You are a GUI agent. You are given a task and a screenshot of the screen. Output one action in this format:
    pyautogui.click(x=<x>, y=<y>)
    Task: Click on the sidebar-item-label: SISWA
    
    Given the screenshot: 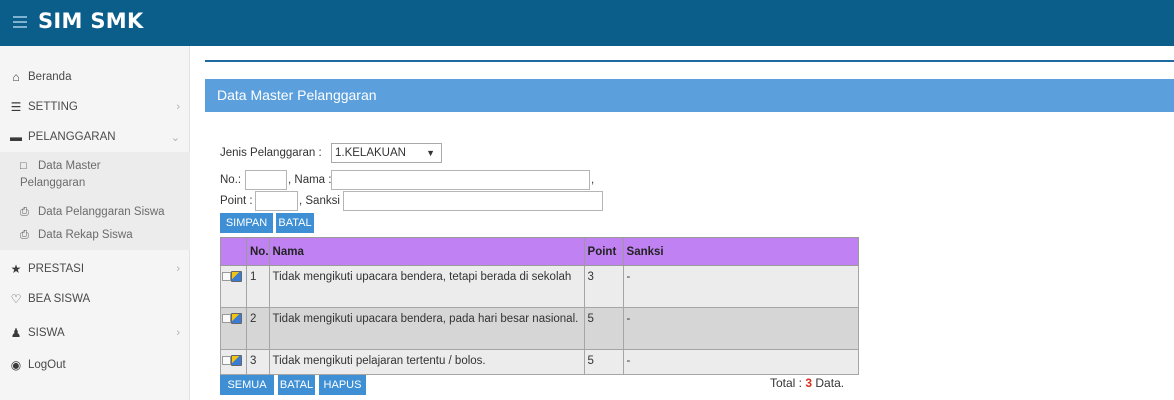 What is the action you would take?
    pyautogui.click(x=46, y=333)
    